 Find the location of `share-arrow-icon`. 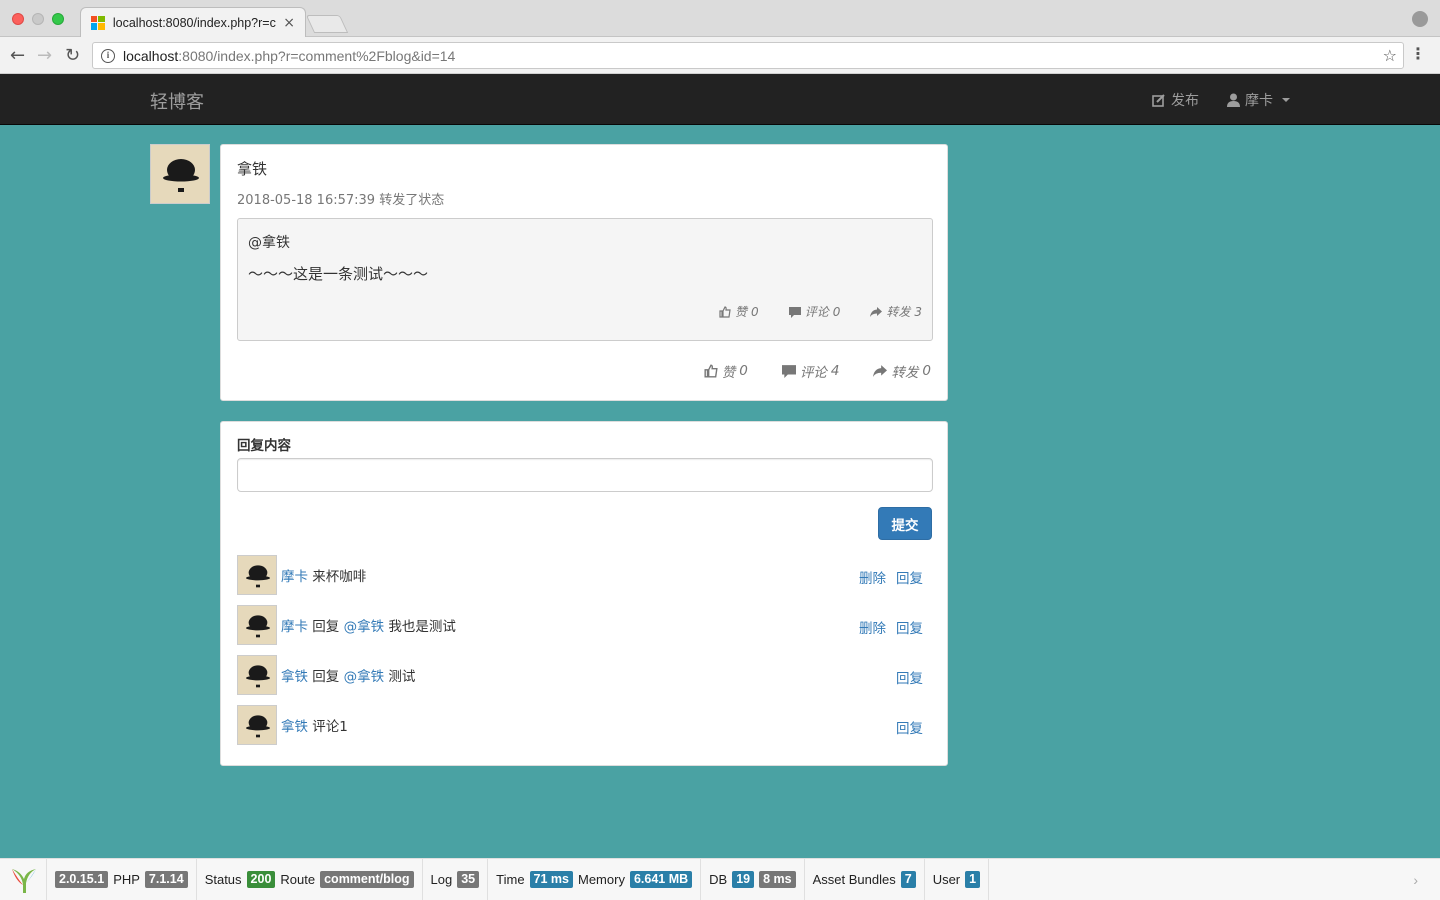

share-arrow-icon is located at coordinates (876, 311).